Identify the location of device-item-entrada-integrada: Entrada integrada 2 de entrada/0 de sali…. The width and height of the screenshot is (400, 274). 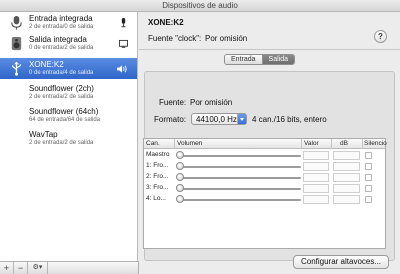
(68, 22).